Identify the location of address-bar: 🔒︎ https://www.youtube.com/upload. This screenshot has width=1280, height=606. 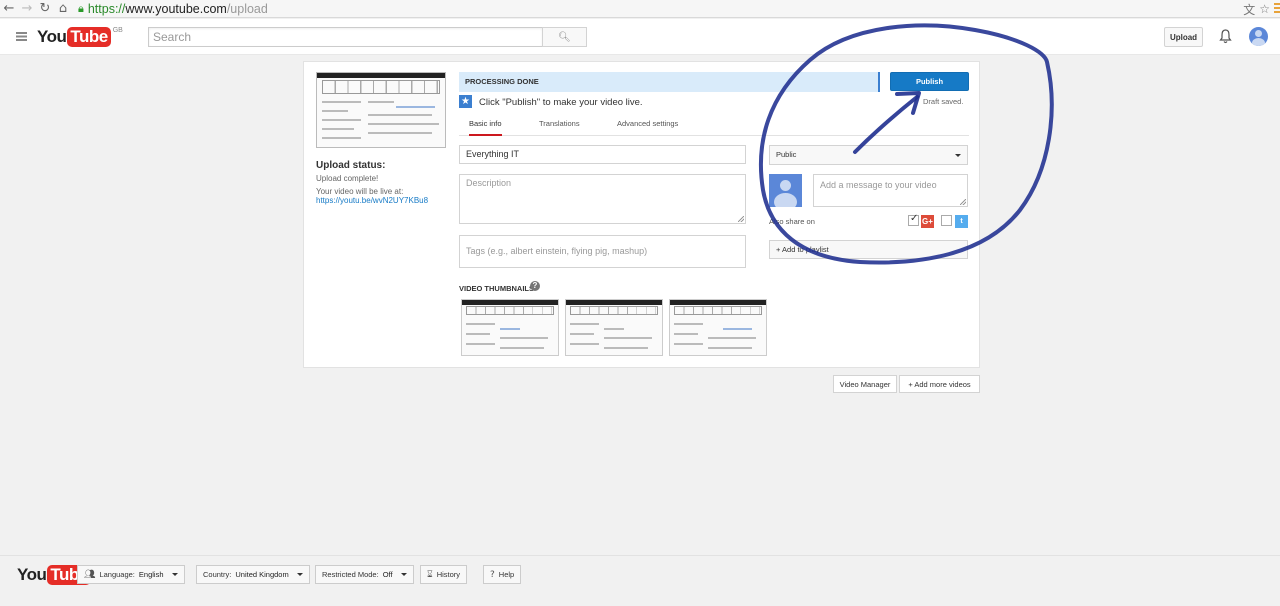
(173, 9).